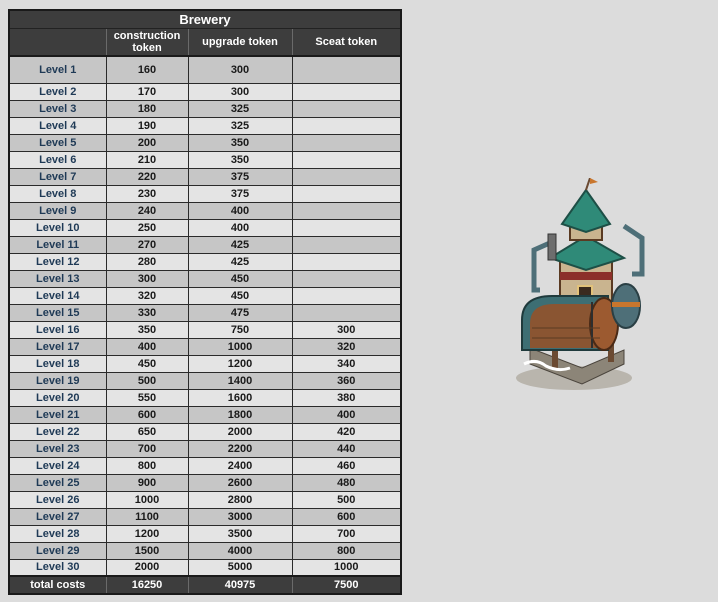 The height and width of the screenshot is (602, 718). What do you see at coordinates (239, 482) in the screenshot?
I see `upgrade-cell: 2600` at bounding box center [239, 482].